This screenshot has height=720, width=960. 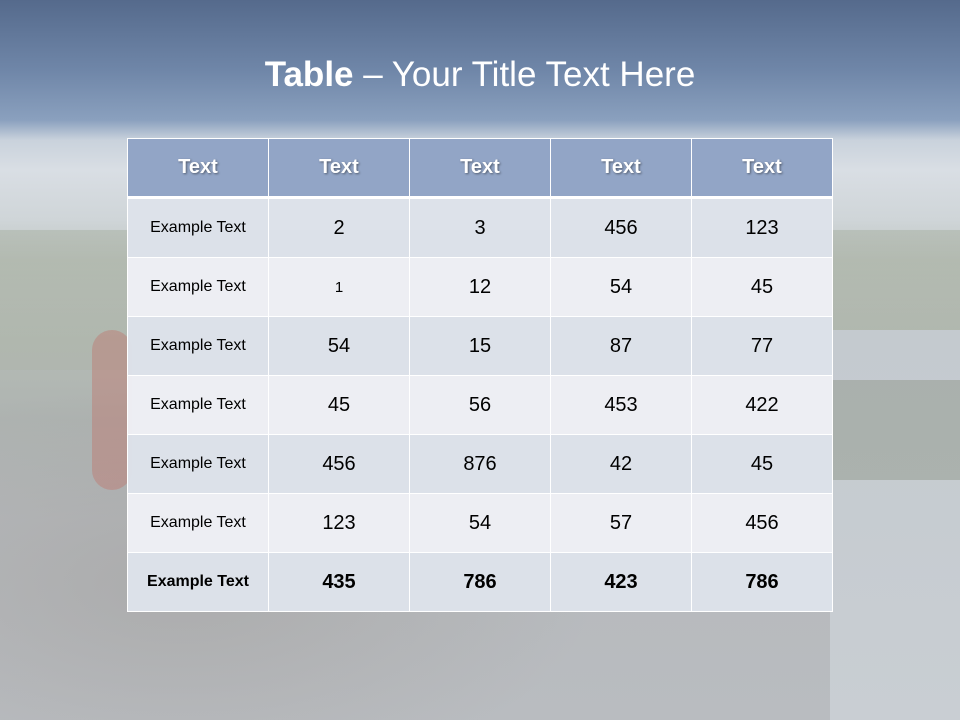 I want to click on table-cell: 87, so click(x=621, y=346).